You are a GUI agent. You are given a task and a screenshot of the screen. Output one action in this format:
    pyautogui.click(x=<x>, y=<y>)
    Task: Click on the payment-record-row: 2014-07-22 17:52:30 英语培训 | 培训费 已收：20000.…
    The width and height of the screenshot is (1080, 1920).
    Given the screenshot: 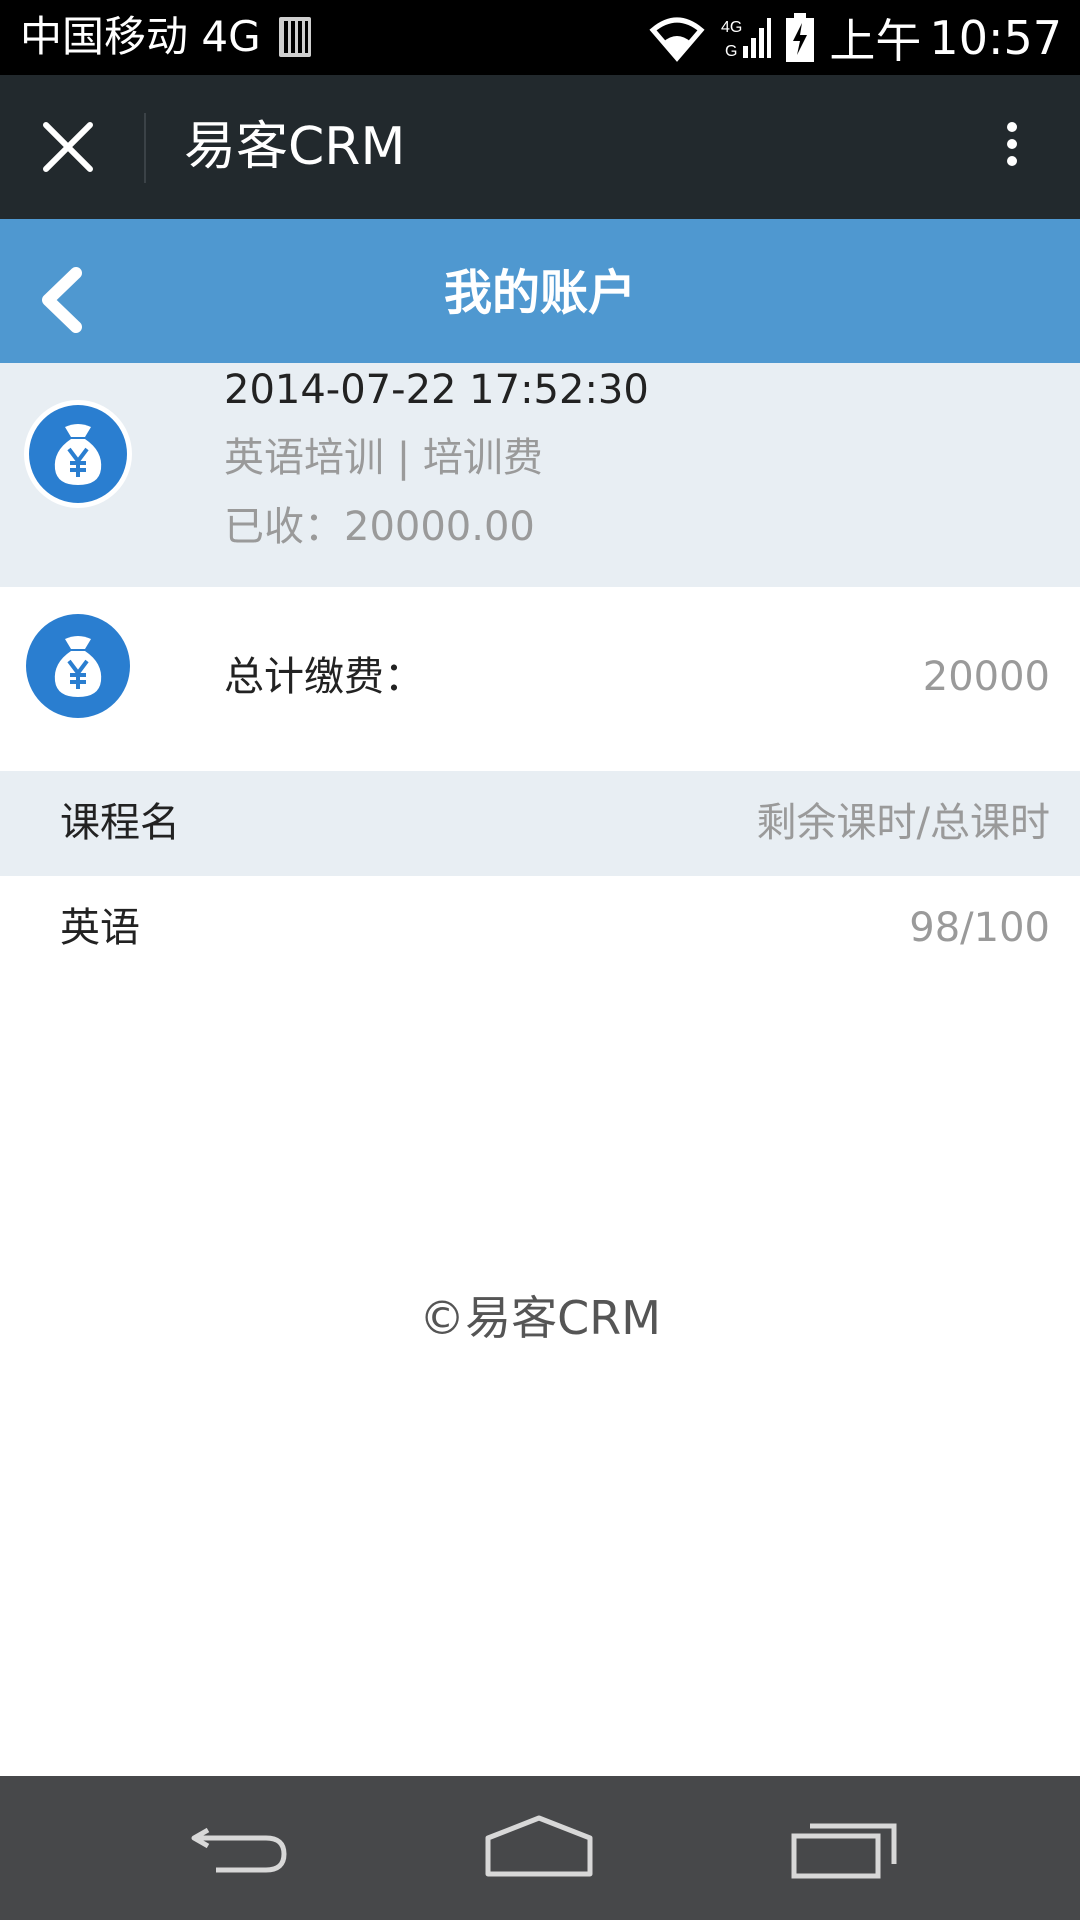 What is the action you would take?
    pyautogui.click(x=540, y=475)
    